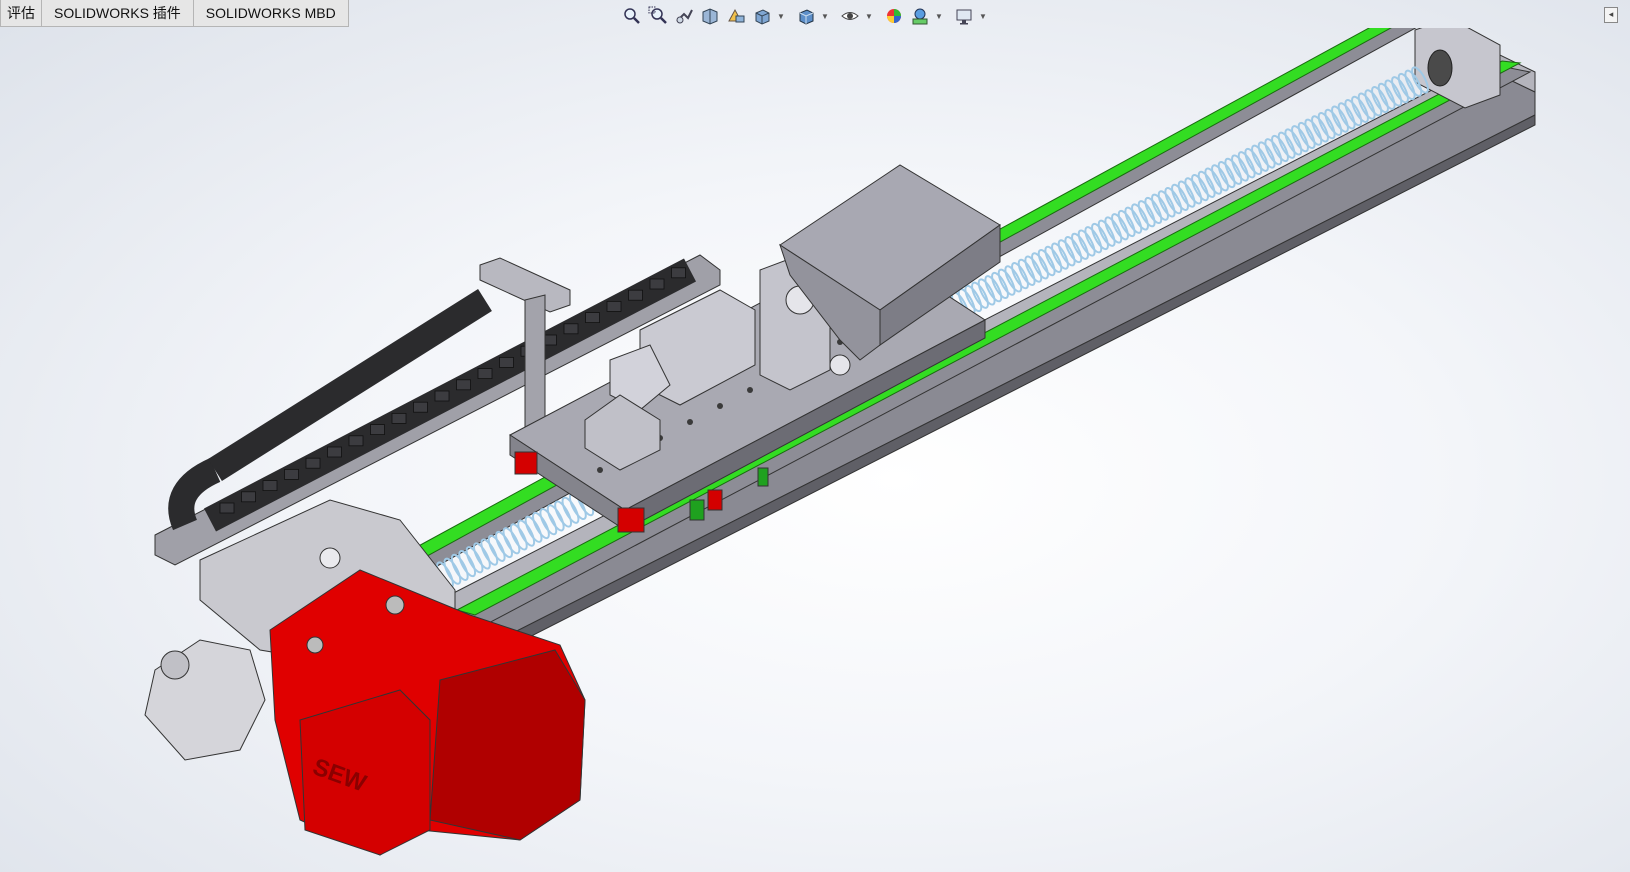  Describe the element at coordinates (869, 16) in the screenshot. I see `hide-show-dropdown-icon: ▼` at that location.